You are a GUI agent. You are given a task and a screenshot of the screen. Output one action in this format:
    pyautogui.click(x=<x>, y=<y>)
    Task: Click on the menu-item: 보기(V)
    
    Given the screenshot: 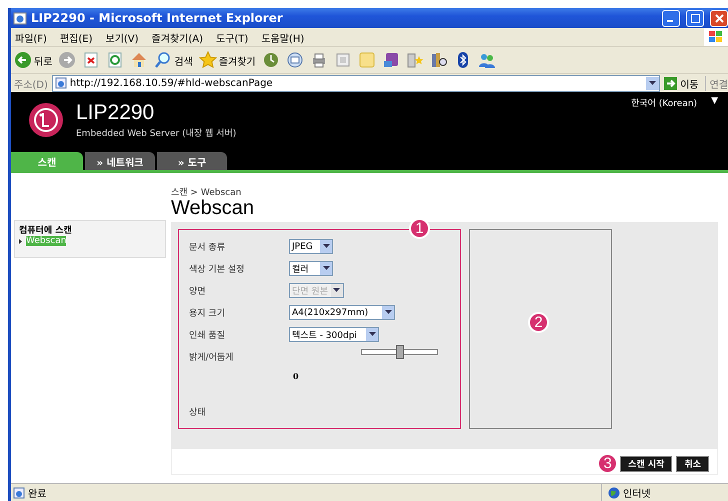 What is the action you would take?
    pyautogui.click(x=122, y=37)
    